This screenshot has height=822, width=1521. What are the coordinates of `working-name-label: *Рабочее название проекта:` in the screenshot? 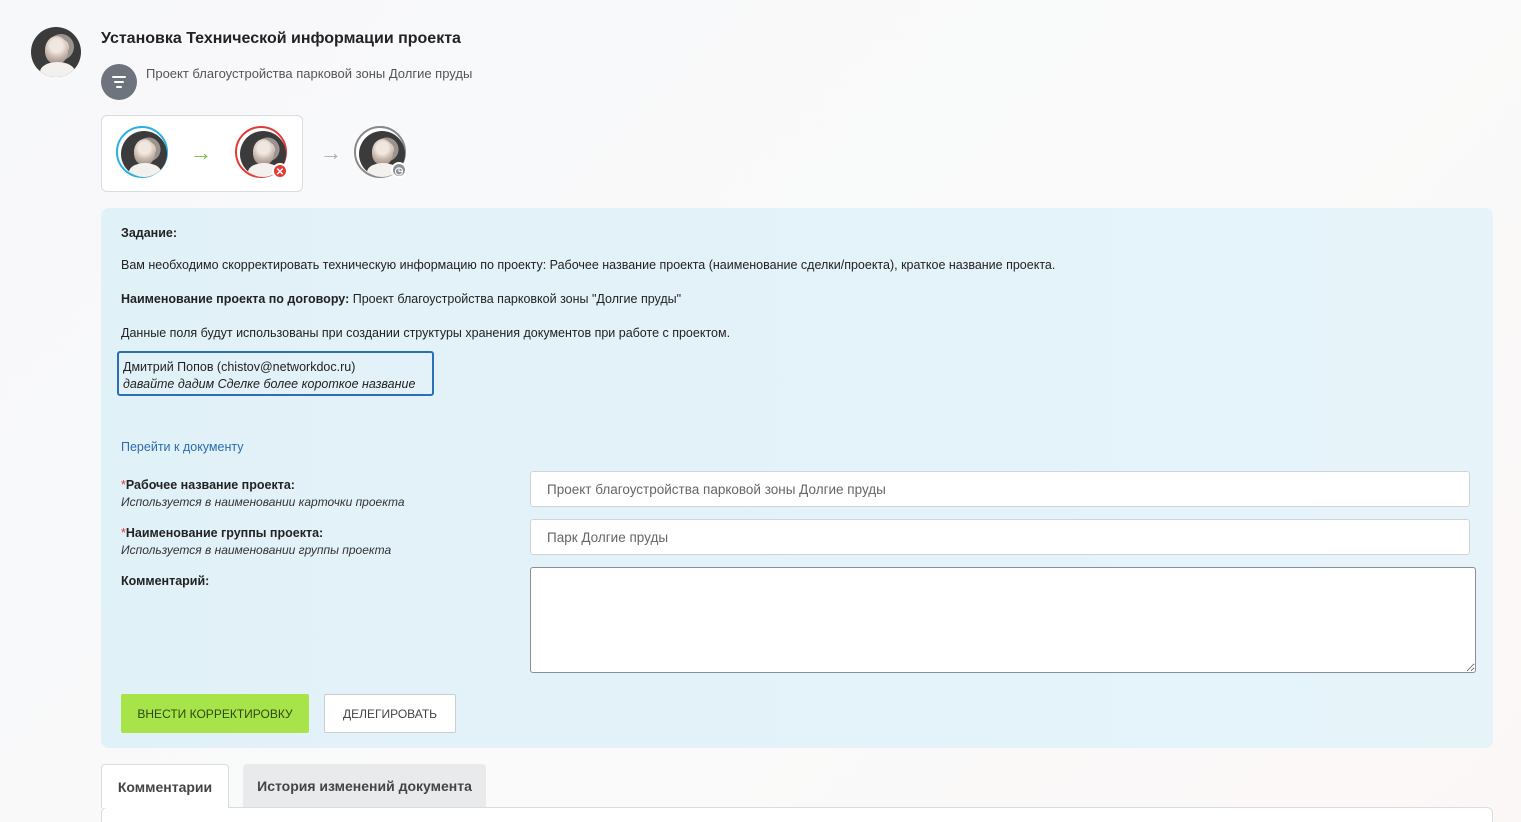 It's located at (208, 485).